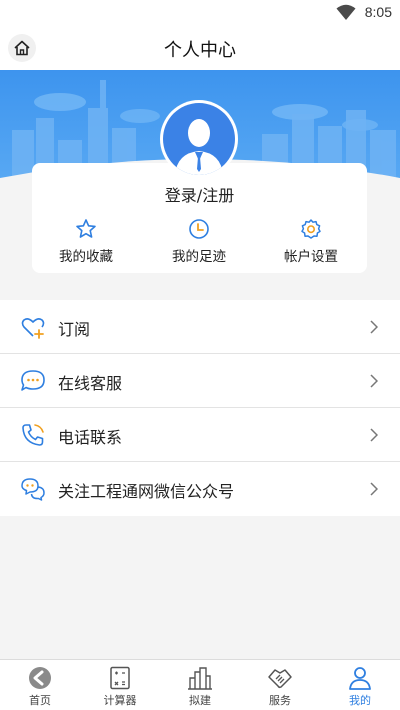 This screenshot has width=400, height=710. Describe the element at coordinates (86, 241) in the screenshot. I see `favorites-button: 我的收藏` at that location.